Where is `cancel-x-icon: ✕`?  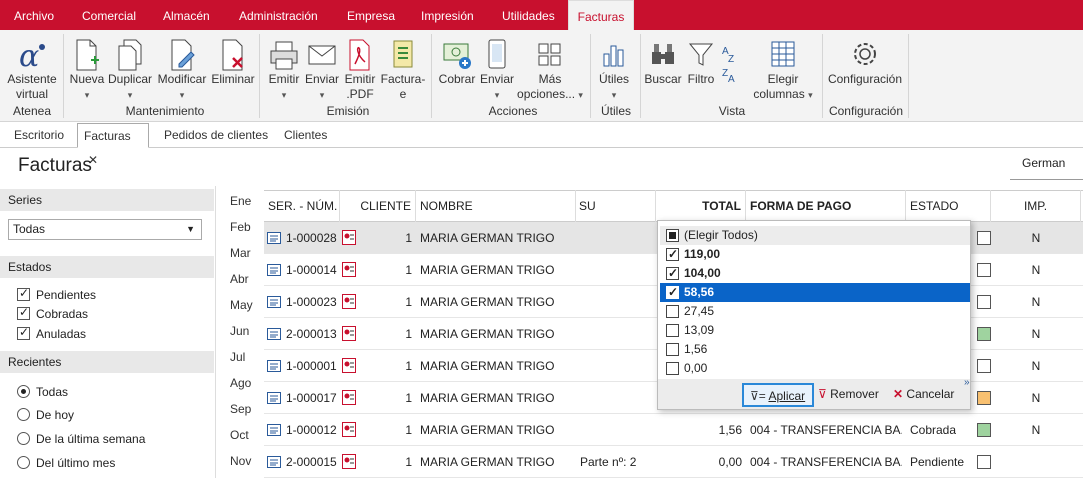
cancel-x-icon: ✕ is located at coordinates (898, 394).